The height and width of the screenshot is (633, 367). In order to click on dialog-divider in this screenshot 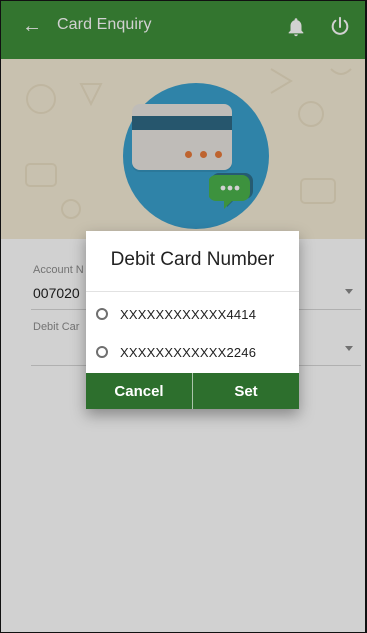, I will do `click(192, 291)`.